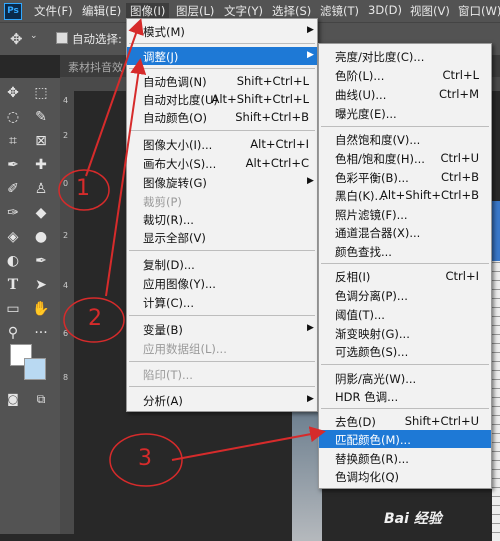 Image resolution: width=500 pixels, height=541 pixels. Describe the element at coordinates (126, 177) in the screenshot. I see `arrow-to-adjustments` at that location.